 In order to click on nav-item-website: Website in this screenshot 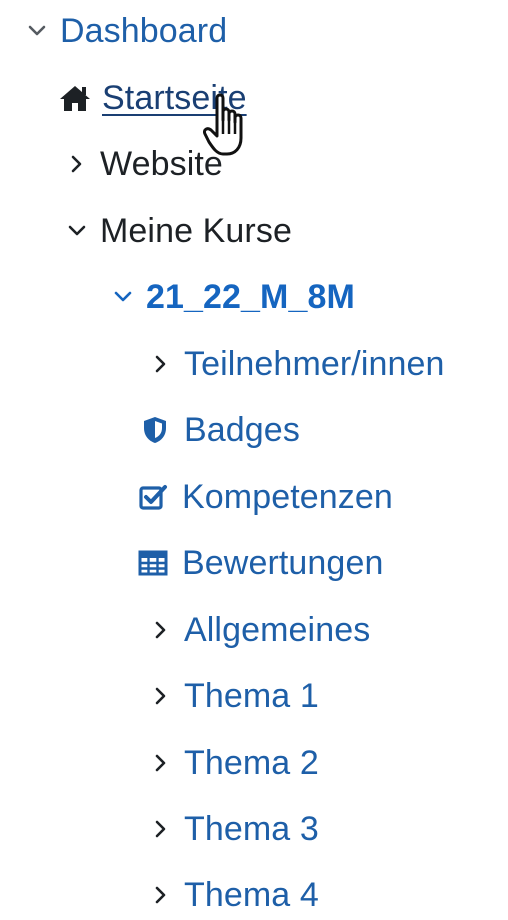, I will do `click(142, 164)`.